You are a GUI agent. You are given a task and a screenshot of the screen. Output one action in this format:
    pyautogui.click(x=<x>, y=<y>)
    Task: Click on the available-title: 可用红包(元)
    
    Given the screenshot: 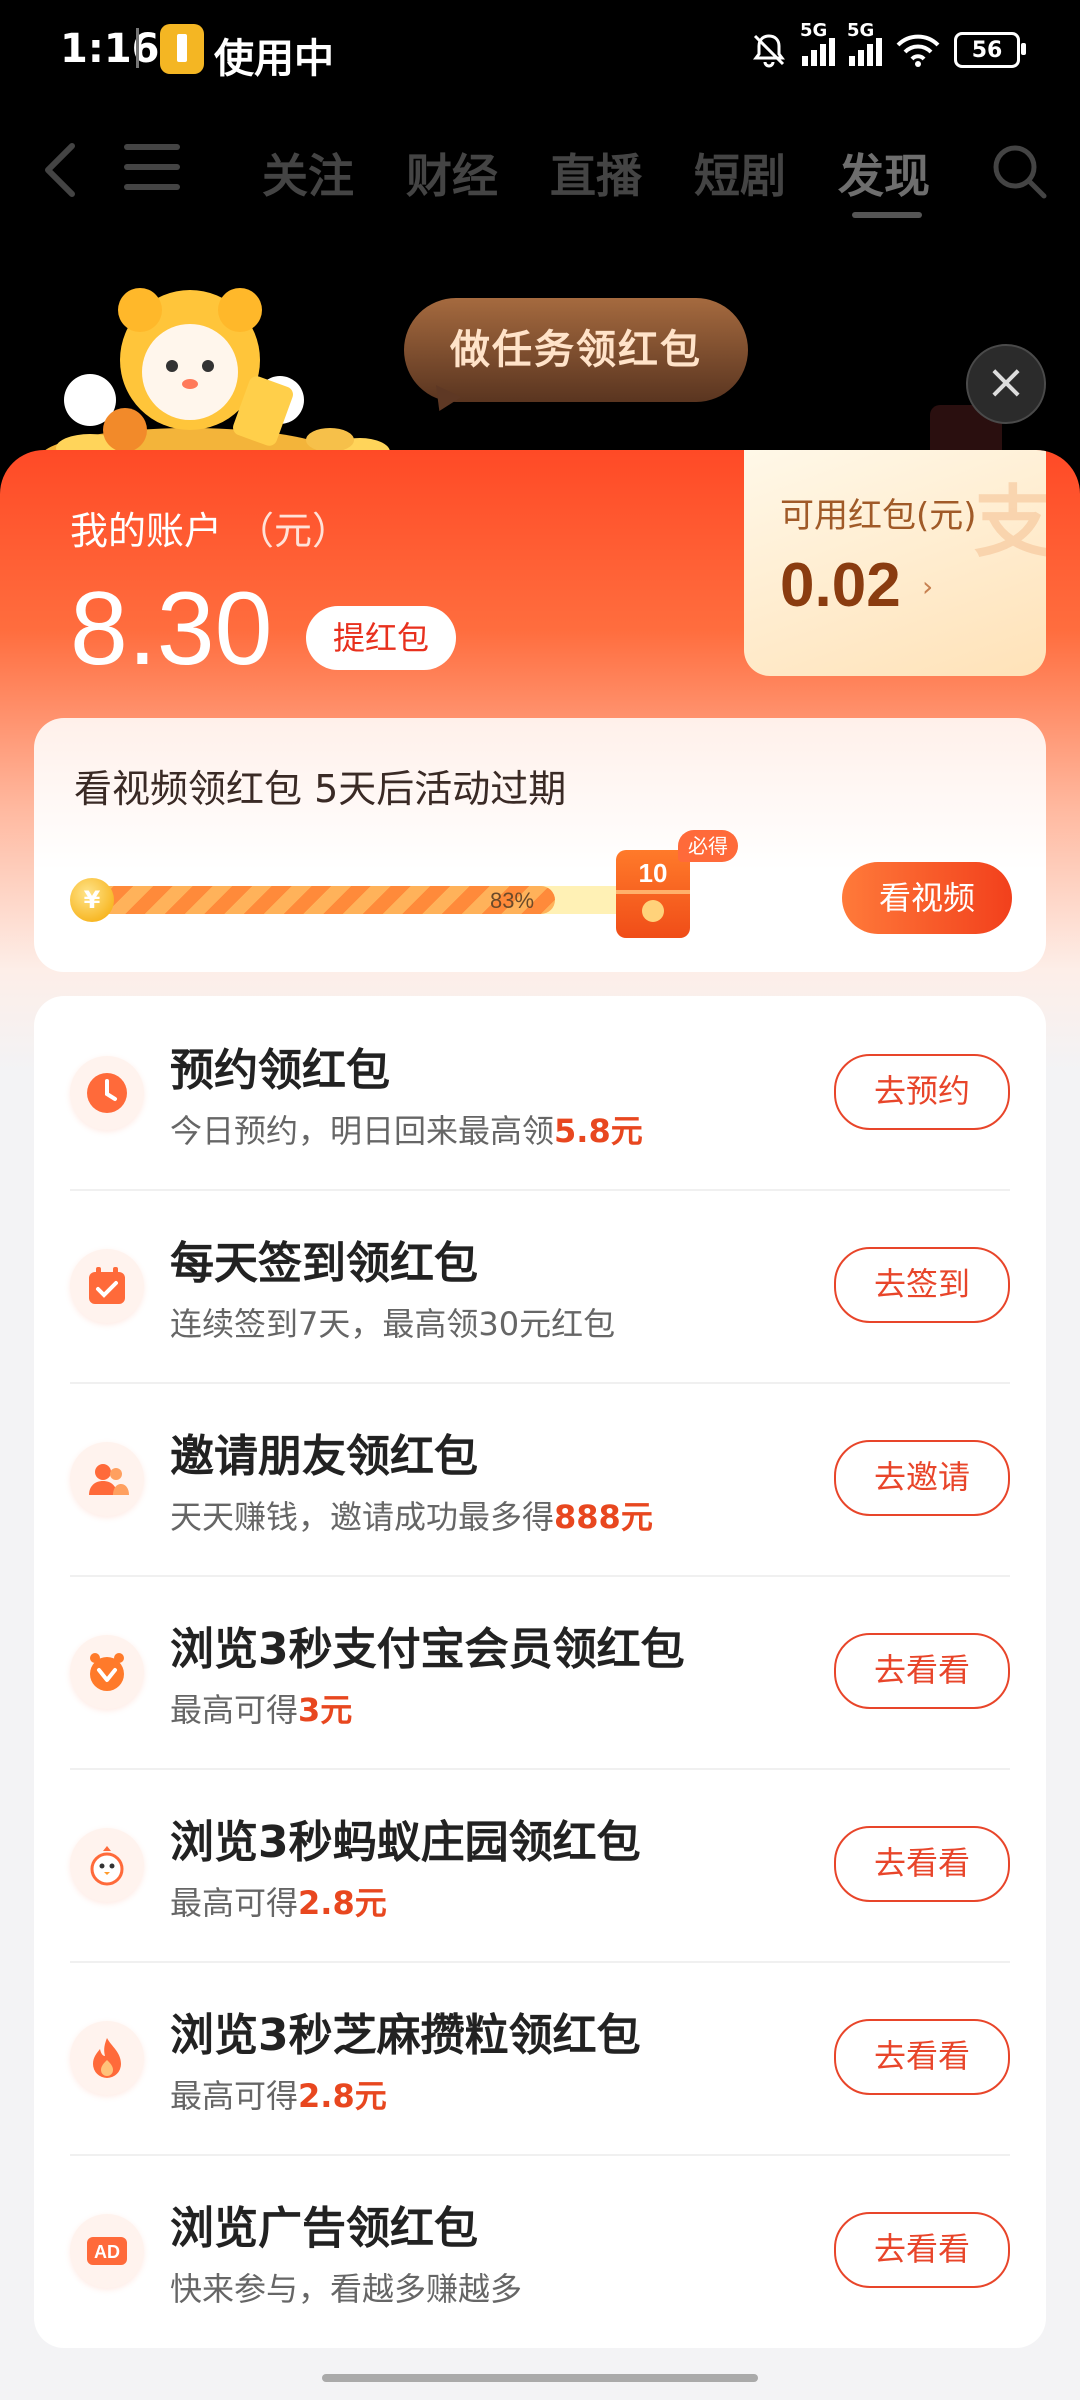 What is the action you would take?
    pyautogui.click(x=878, y=516)
    